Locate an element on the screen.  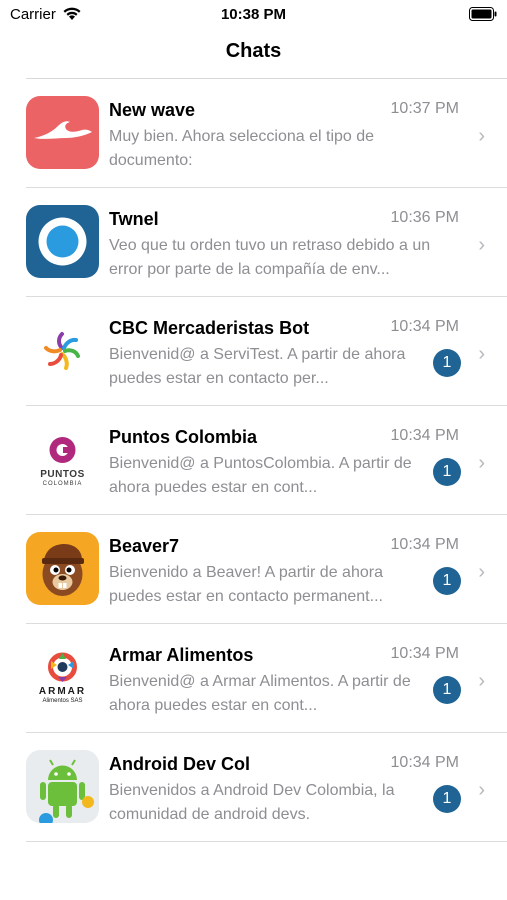
twnel-logo-icon is located at coordinates (62, 241).